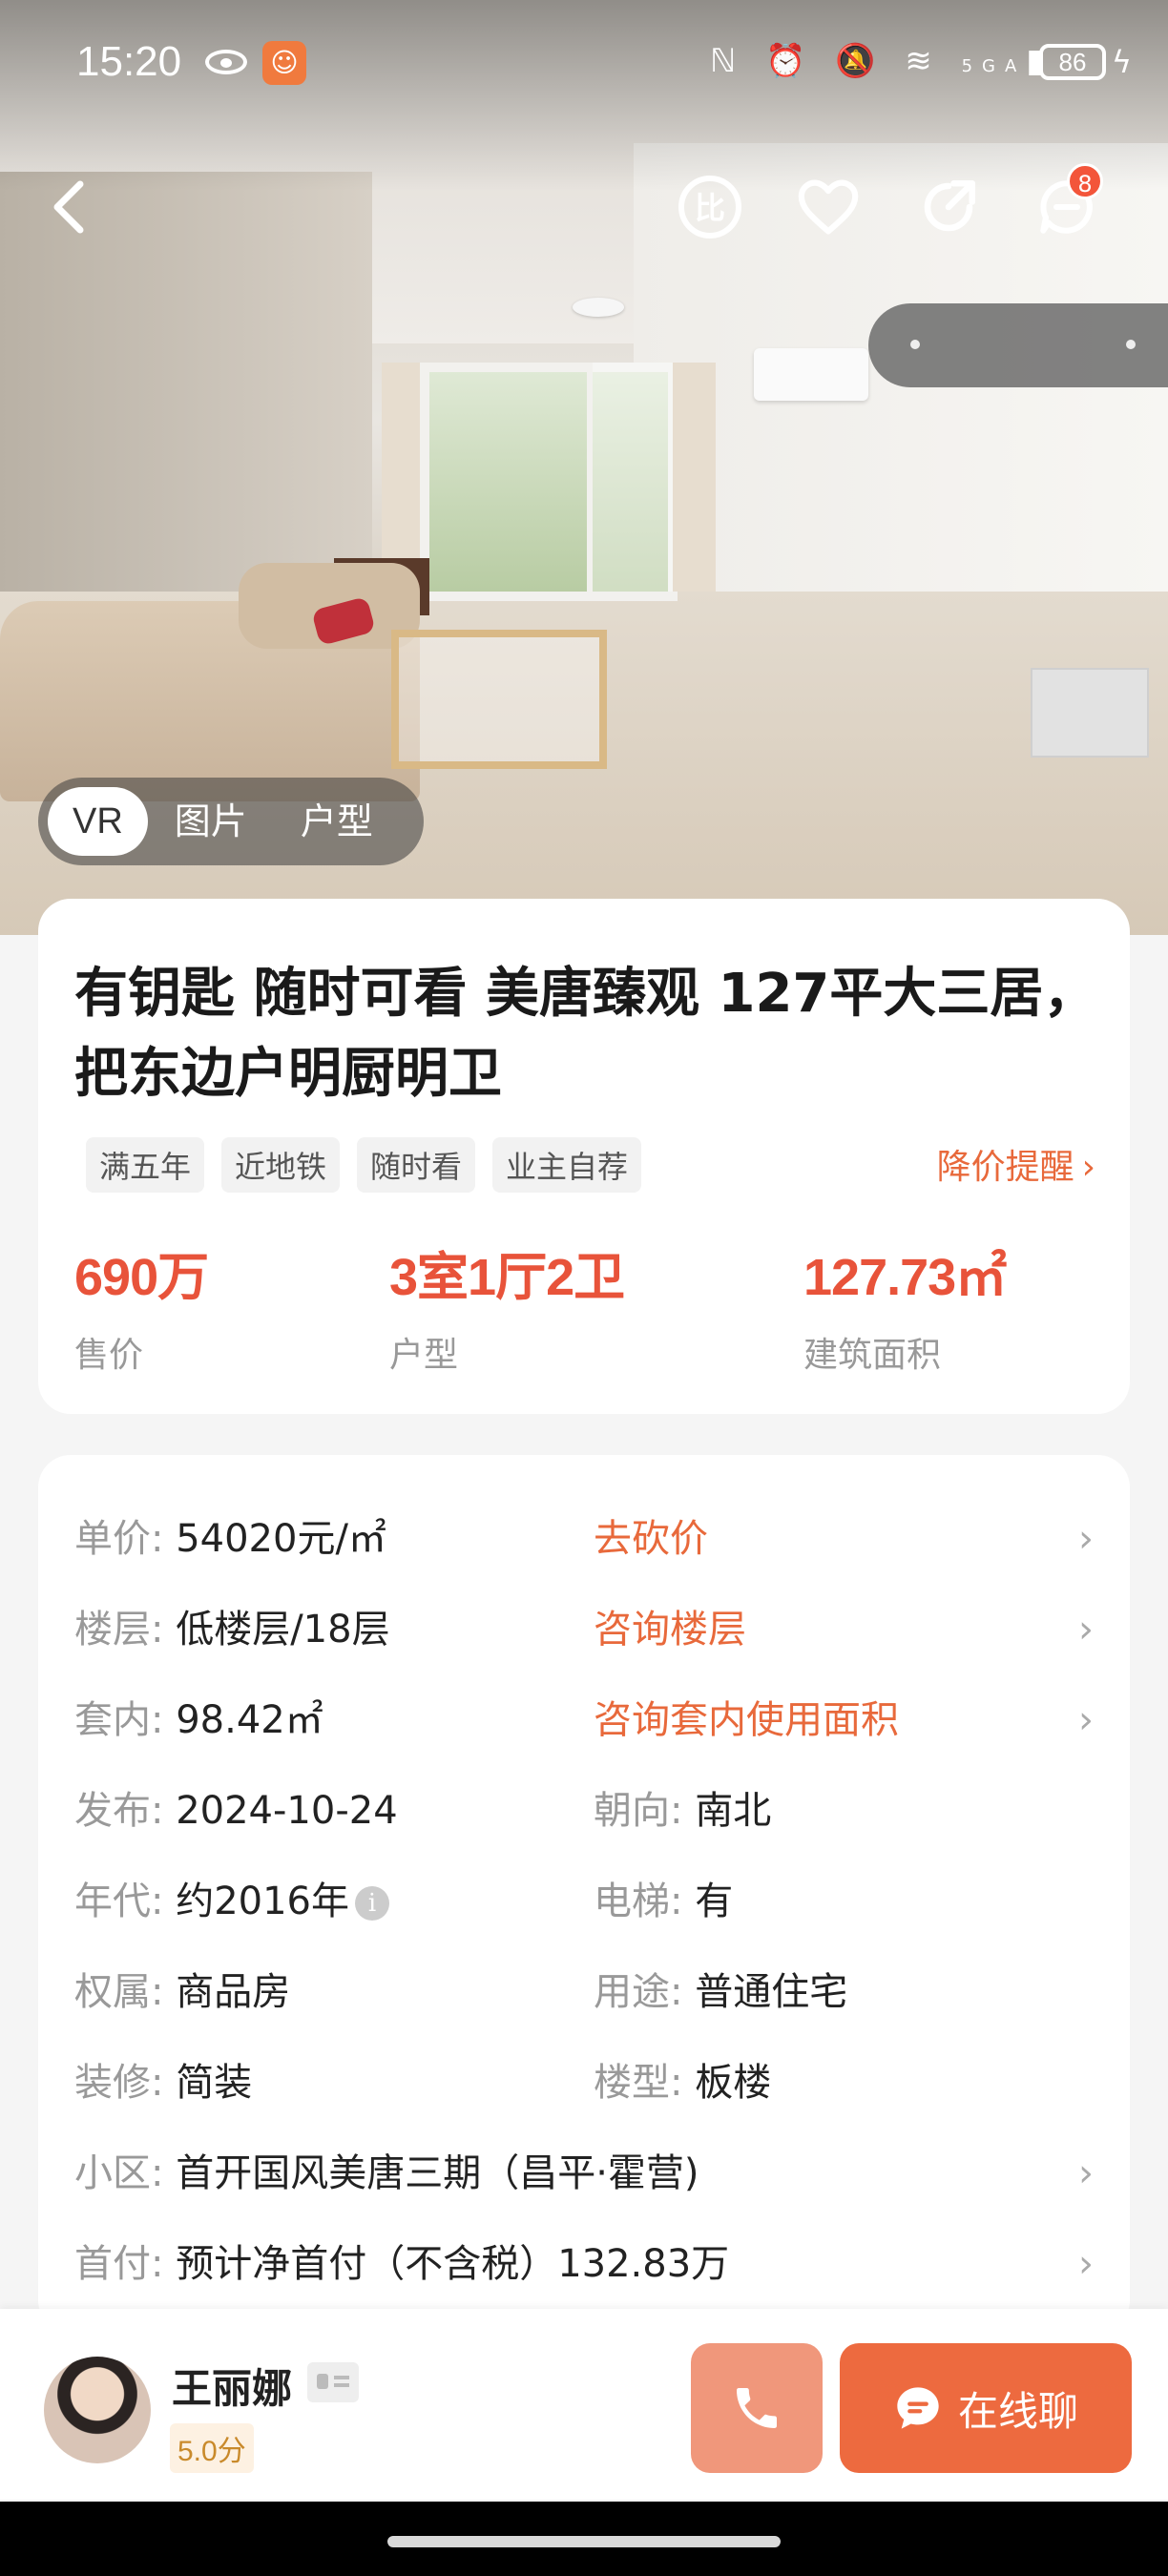  What do you see at coordinates (585, 1034) in the screenshot?
I see `listing-title: 有钥匙 随时可看 美唐臻观 127平大三居，把东边户明厨明卫` at bounding box center [585, 1034].